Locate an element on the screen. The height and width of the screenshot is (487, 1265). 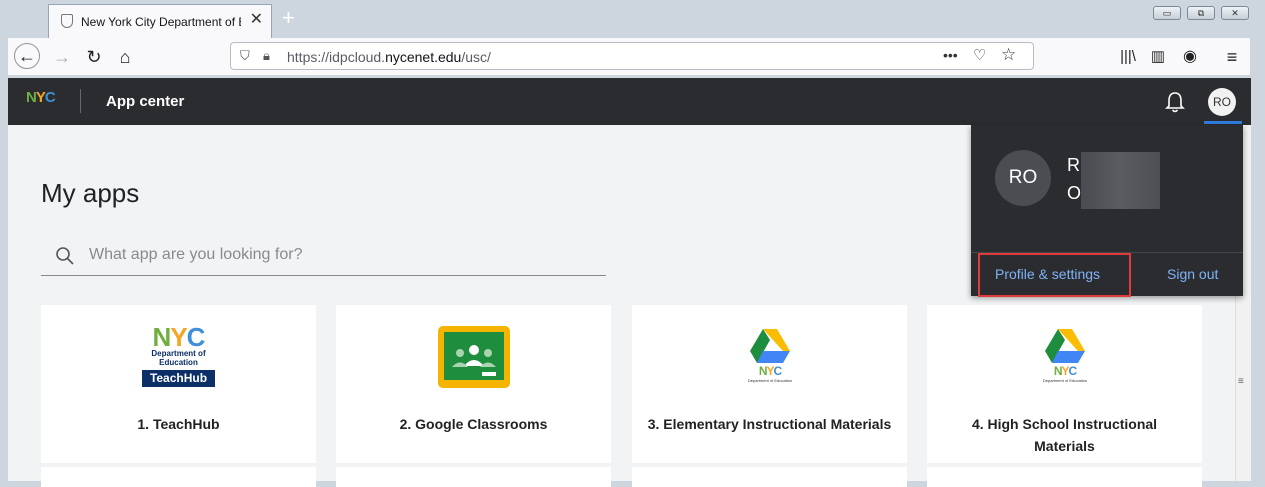
header-divider is located at coordinates (80, 101).